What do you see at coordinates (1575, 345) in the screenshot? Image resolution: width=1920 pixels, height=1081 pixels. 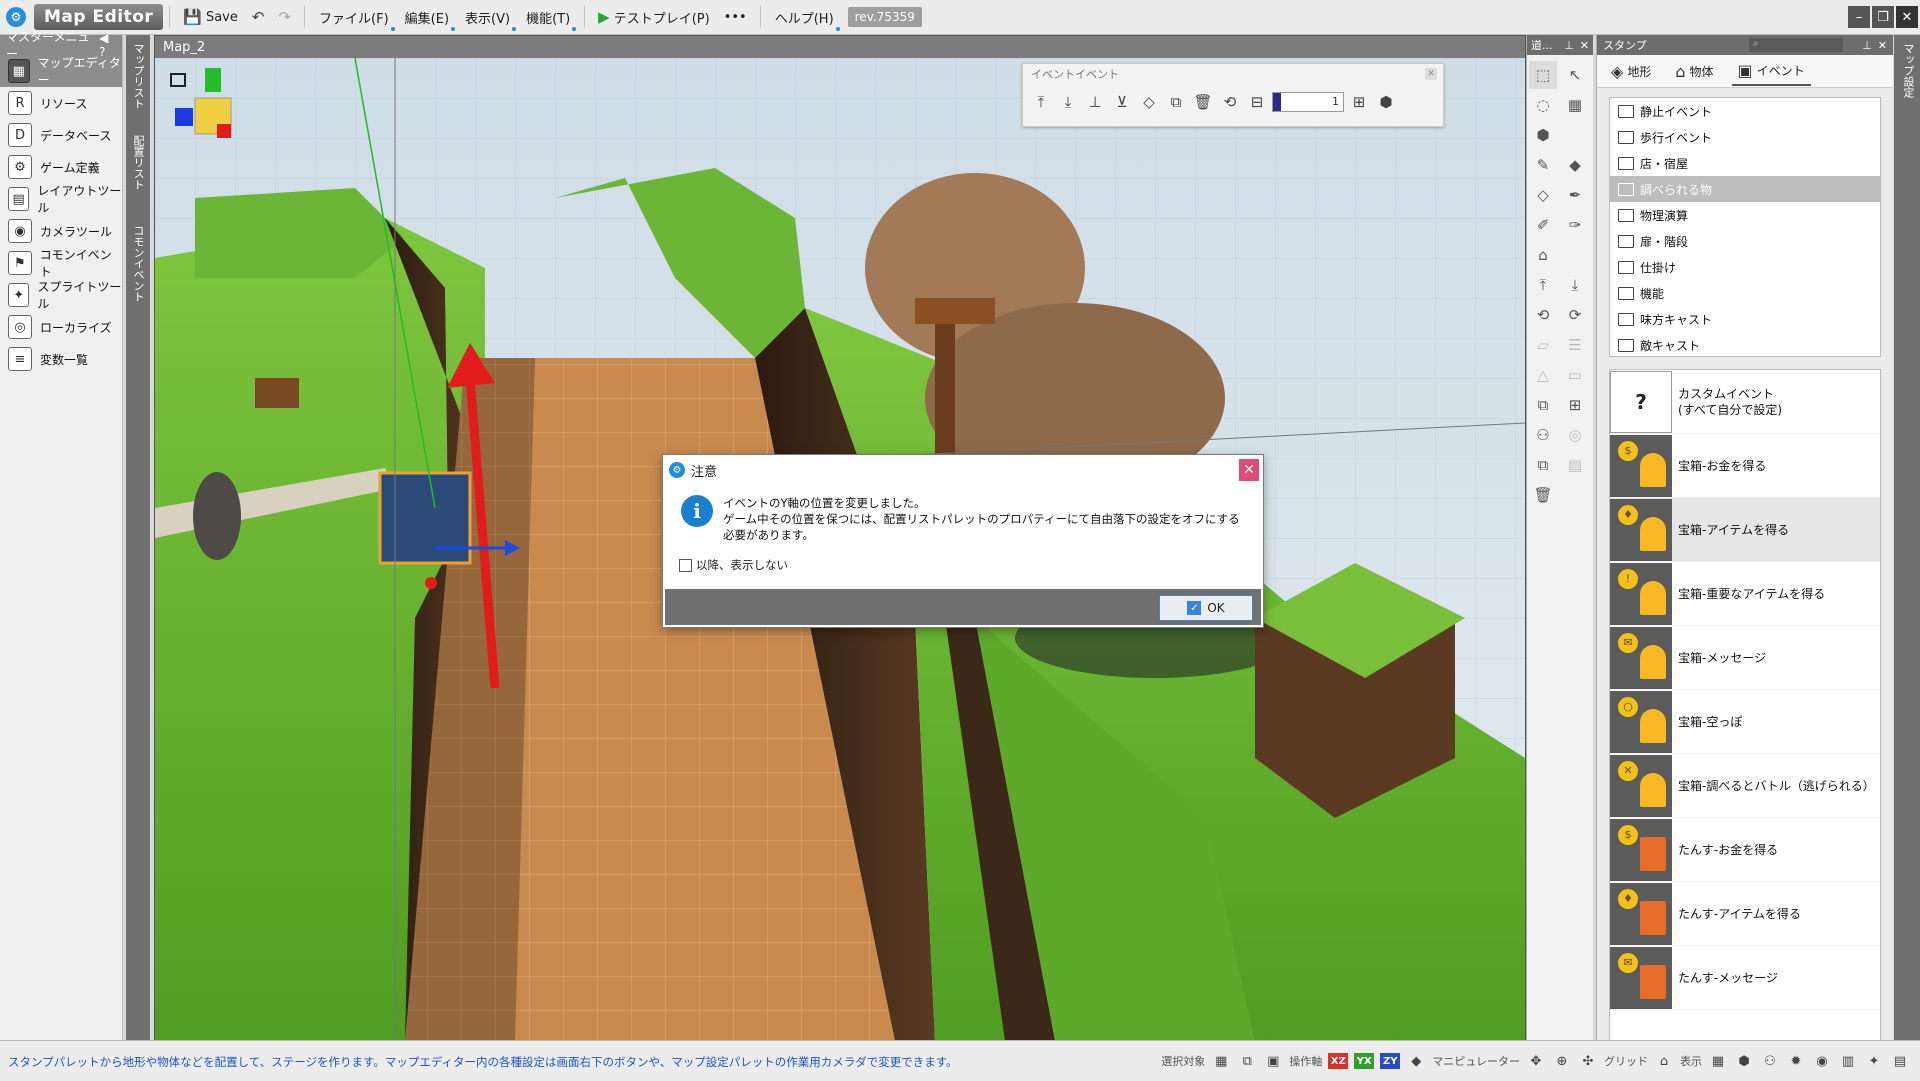 I see `stack-icon: ☰` at bounding box center [1575, 345].